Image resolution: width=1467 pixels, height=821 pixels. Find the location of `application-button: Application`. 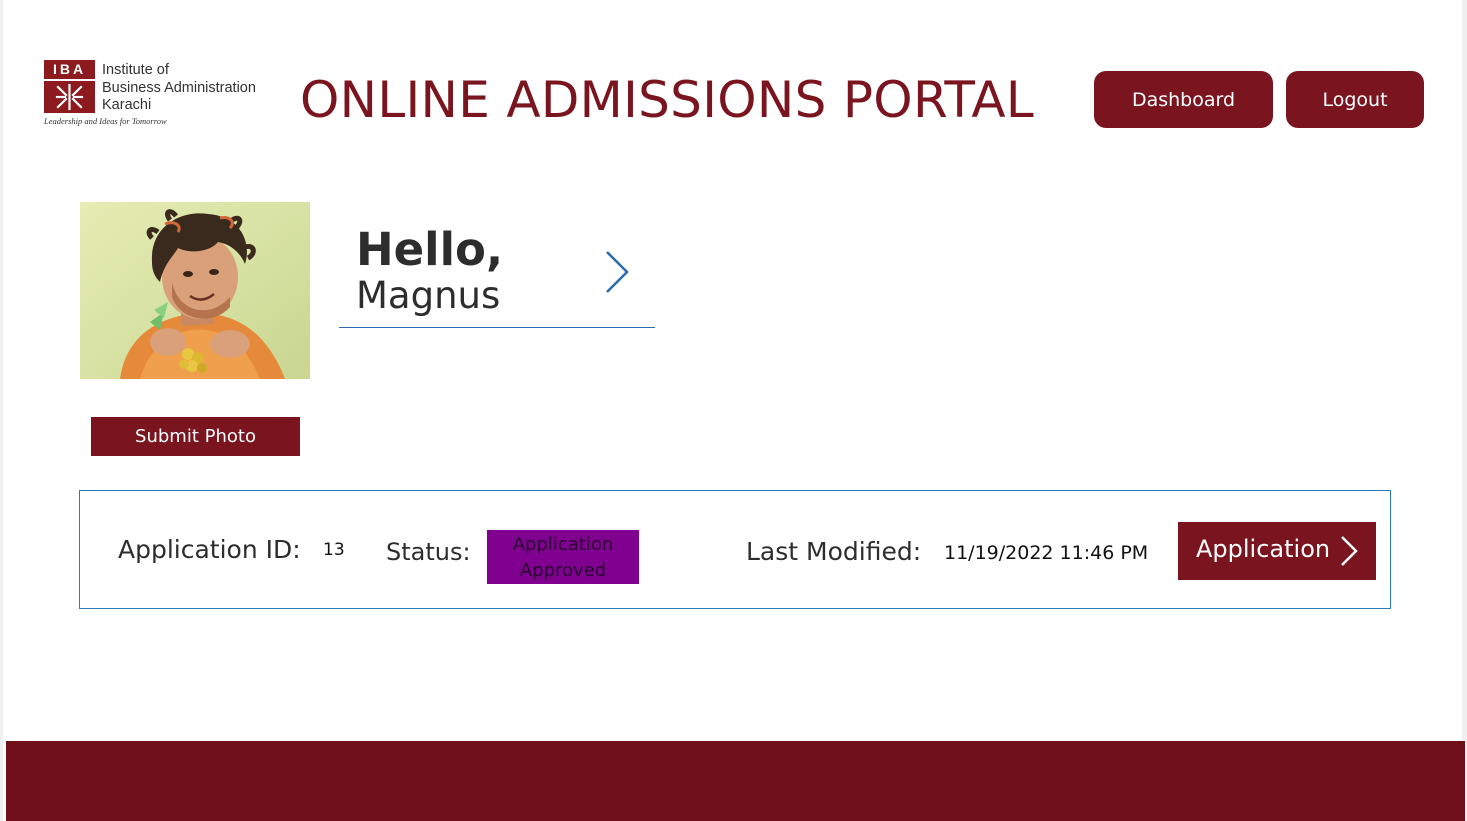

application-button: Application is located at coordinates (1277, 551).